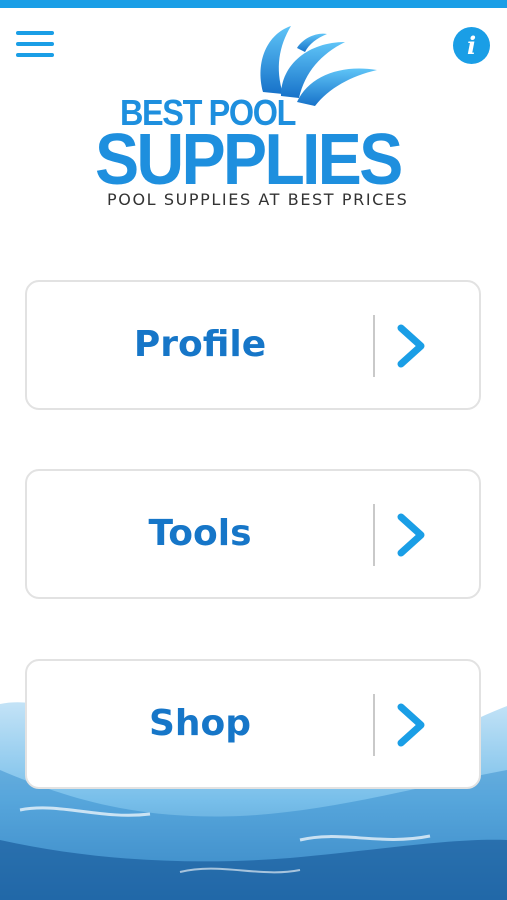  What do you see at coordinates (200, 723) in the screenshot?
I see `menu-item-label: Shop` at bounding box center [200, 723].